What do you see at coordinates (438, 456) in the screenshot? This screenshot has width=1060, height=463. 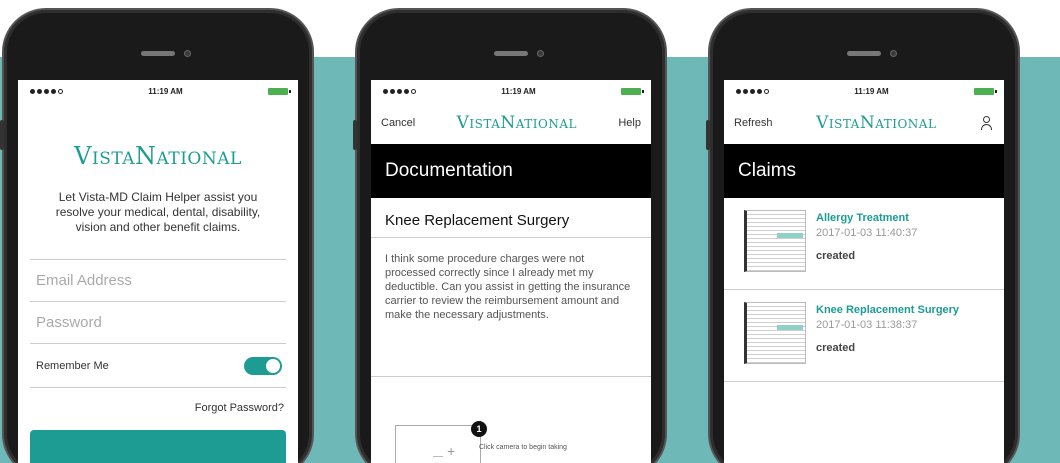 I see `divider` at bounding box center [438, 456].